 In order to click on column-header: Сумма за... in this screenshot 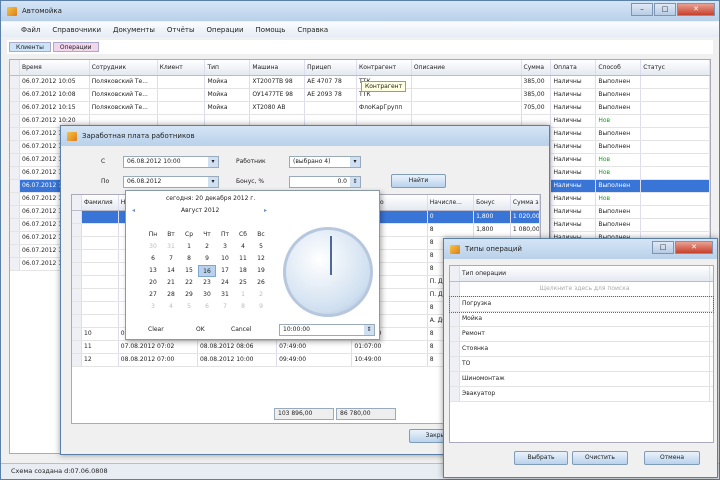, I will do `click(525, 202)`.